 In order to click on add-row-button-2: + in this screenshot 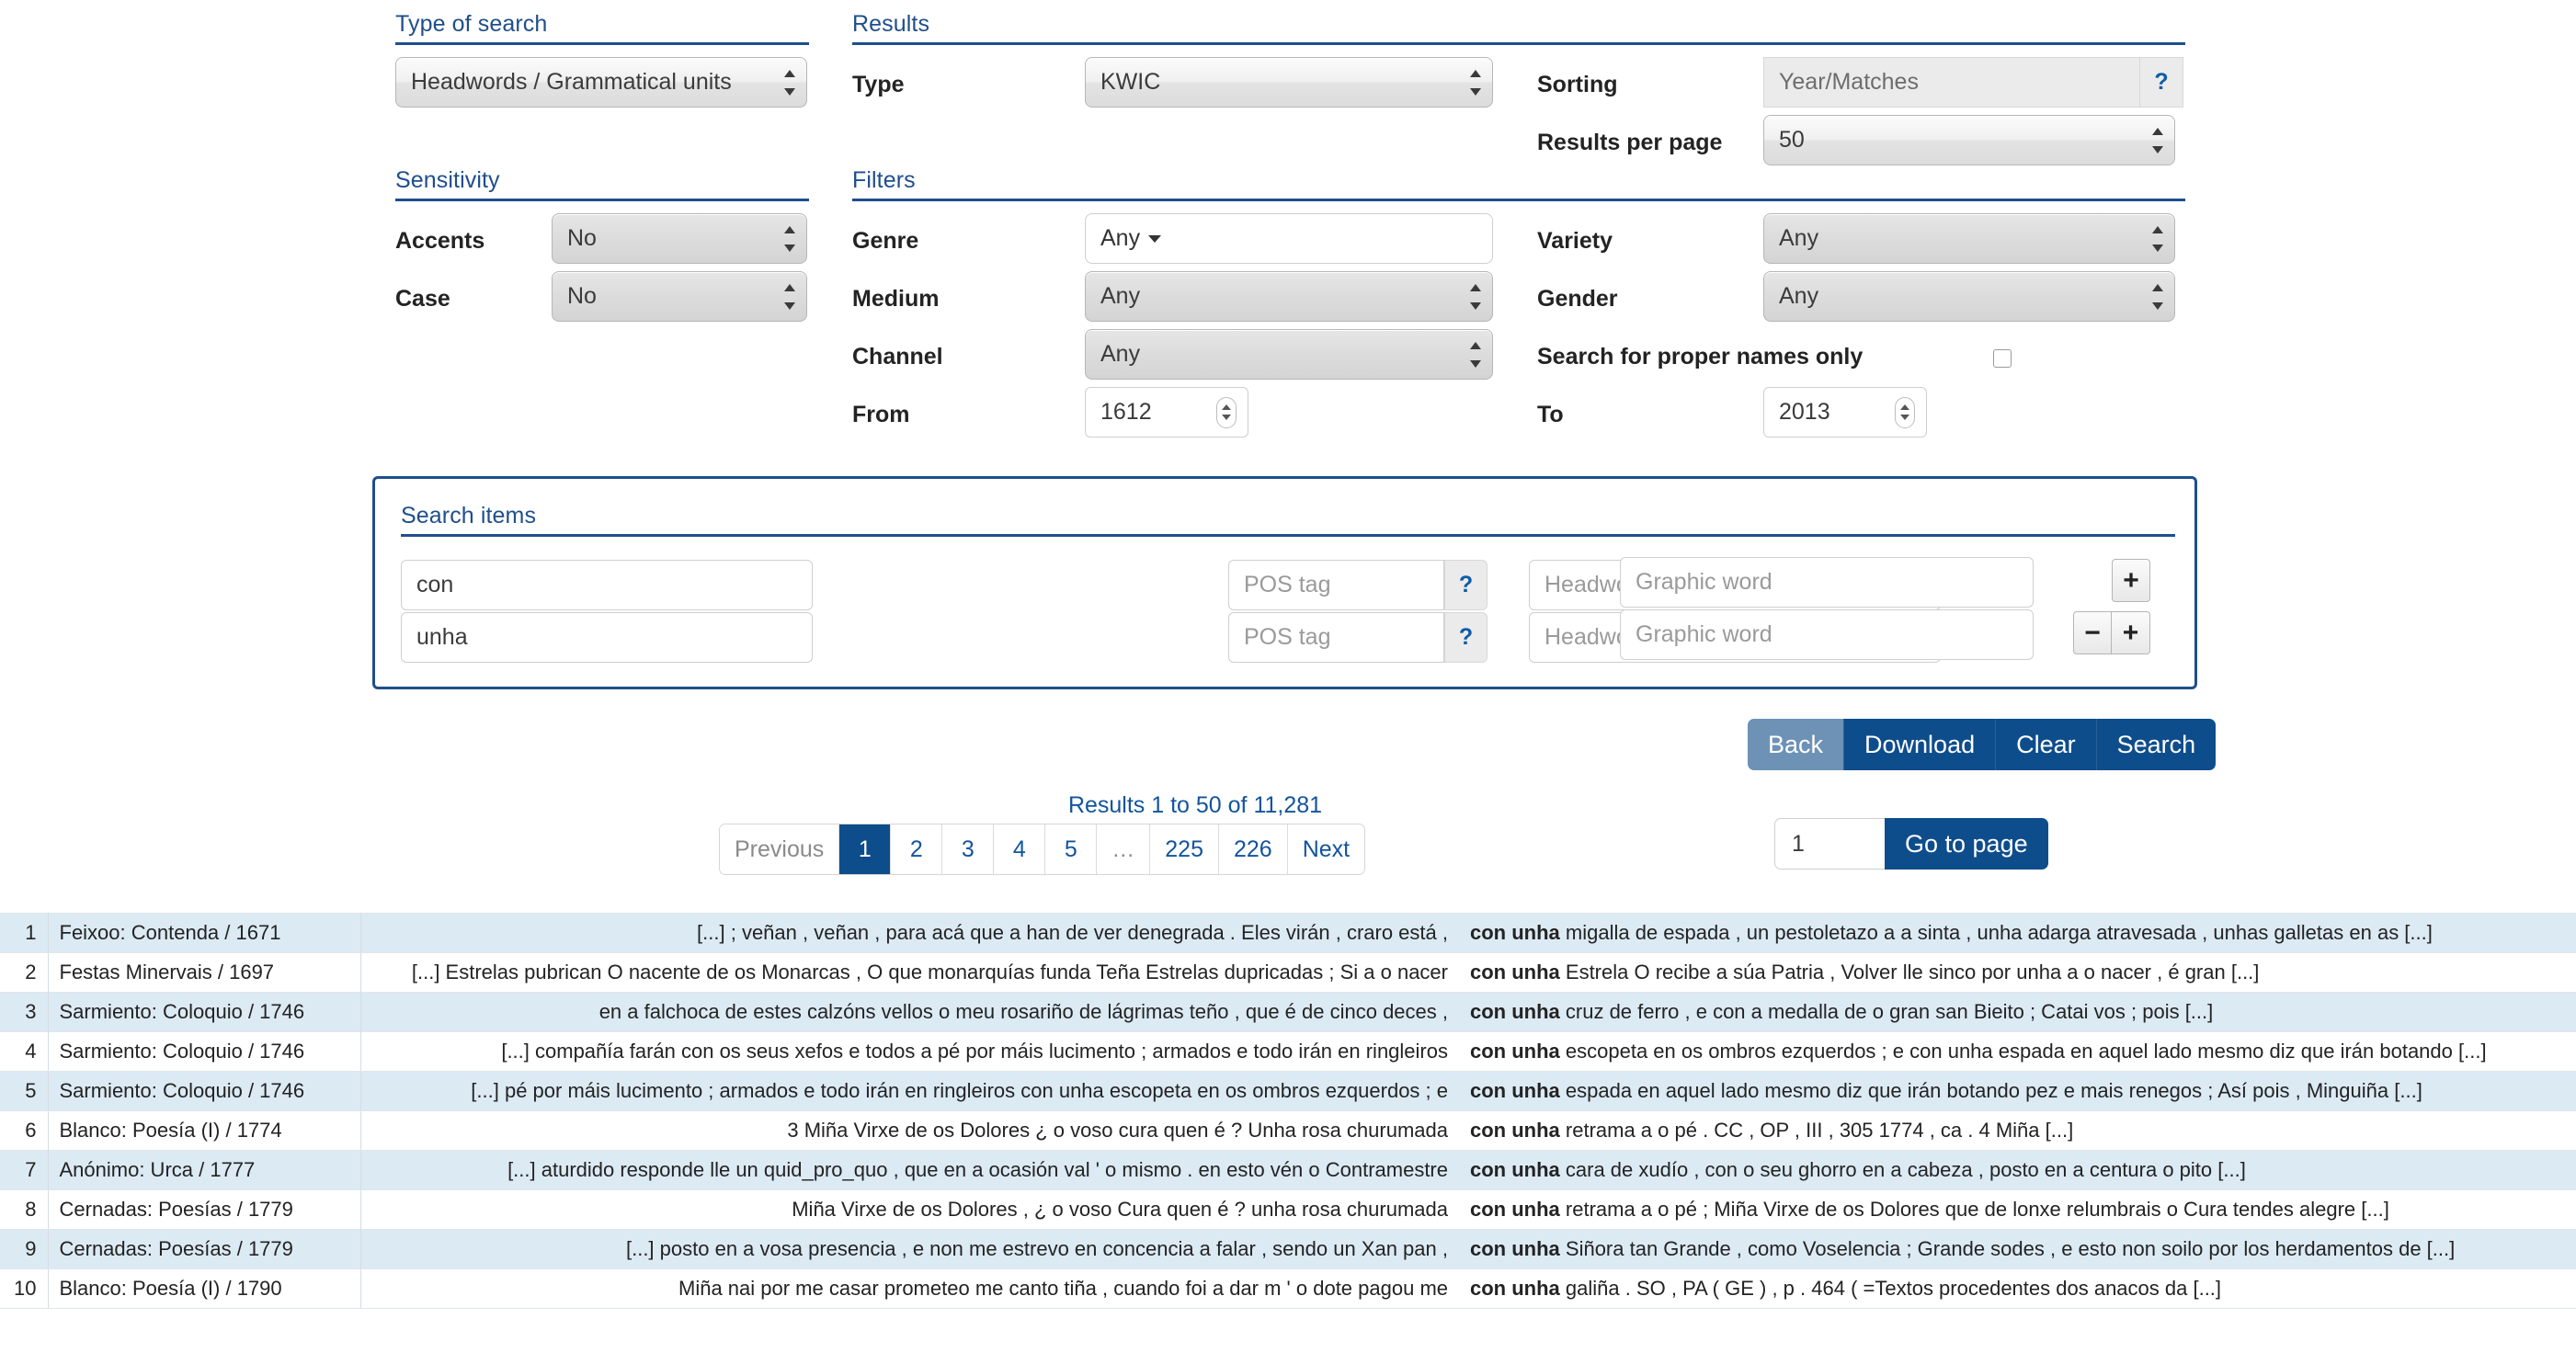, I will do `click(2131, 632)`.